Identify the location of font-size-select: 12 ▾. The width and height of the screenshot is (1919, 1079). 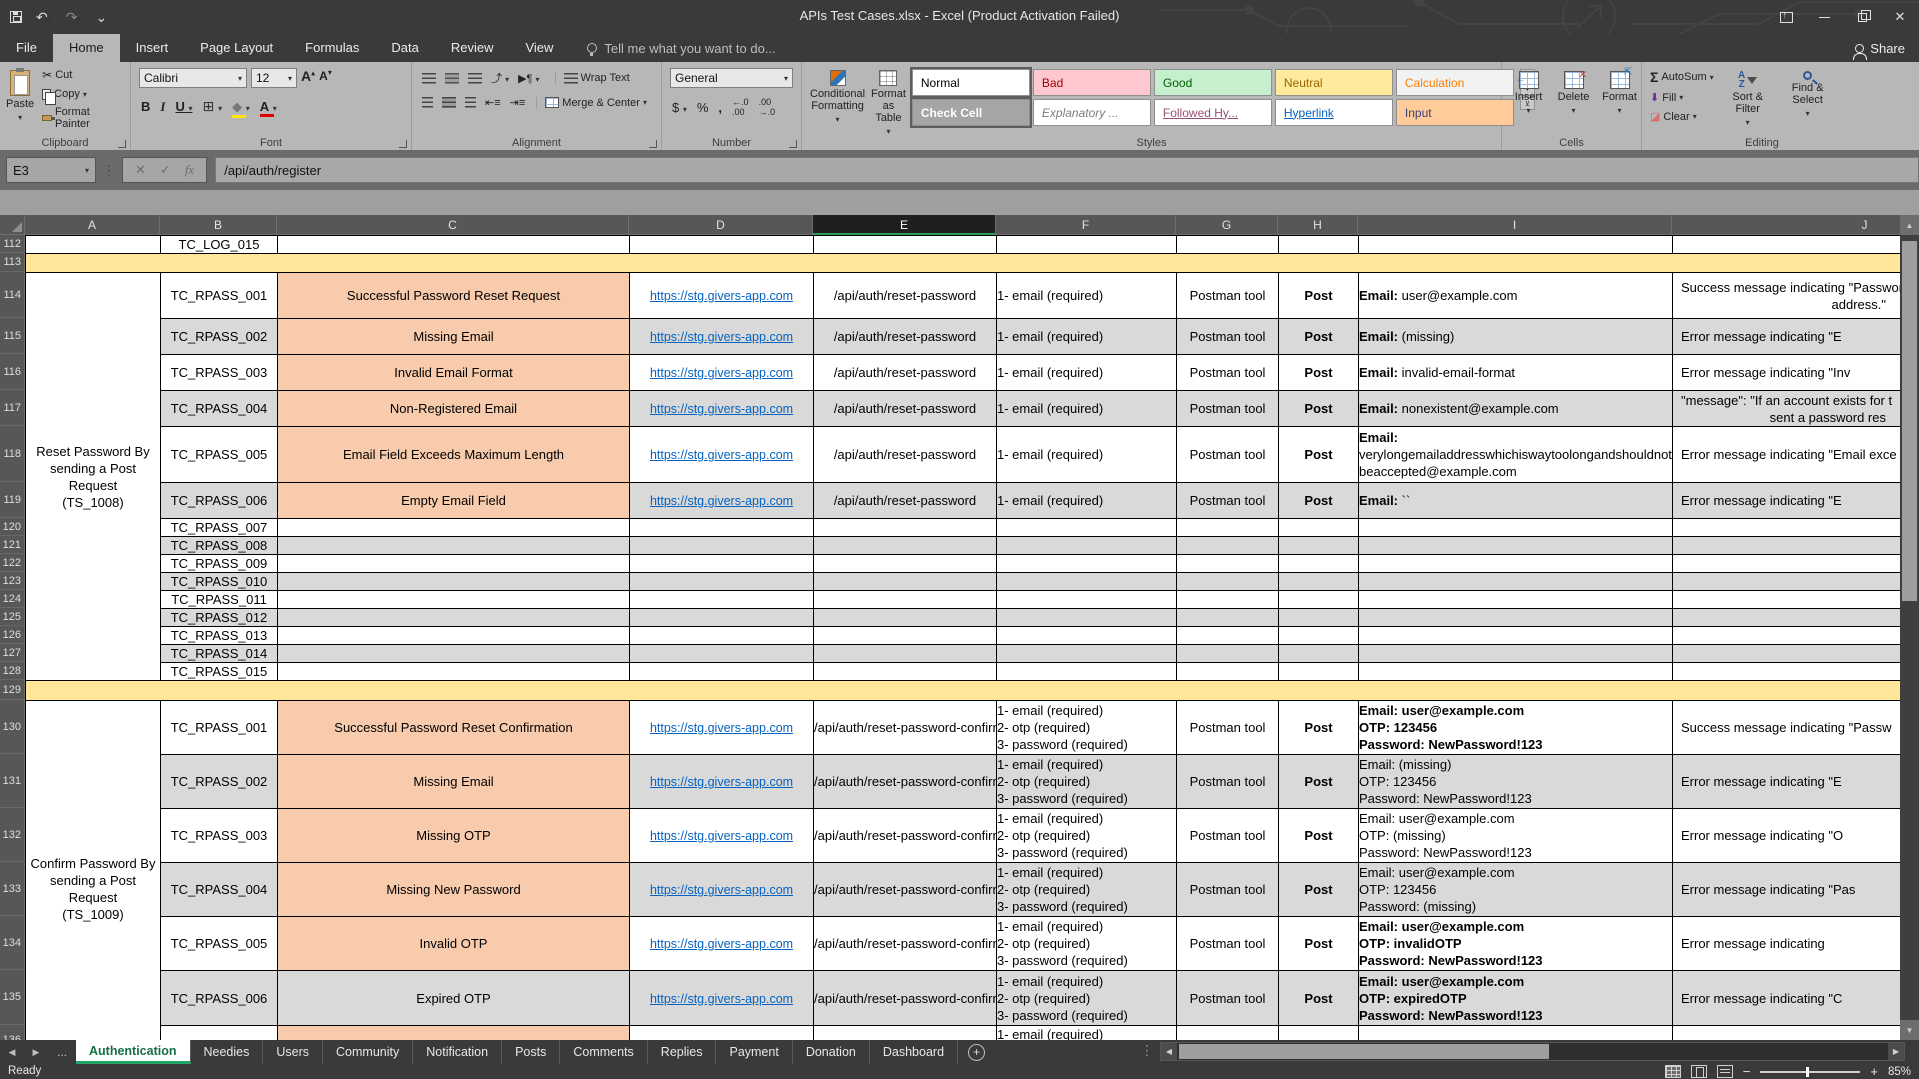
(274, 78).